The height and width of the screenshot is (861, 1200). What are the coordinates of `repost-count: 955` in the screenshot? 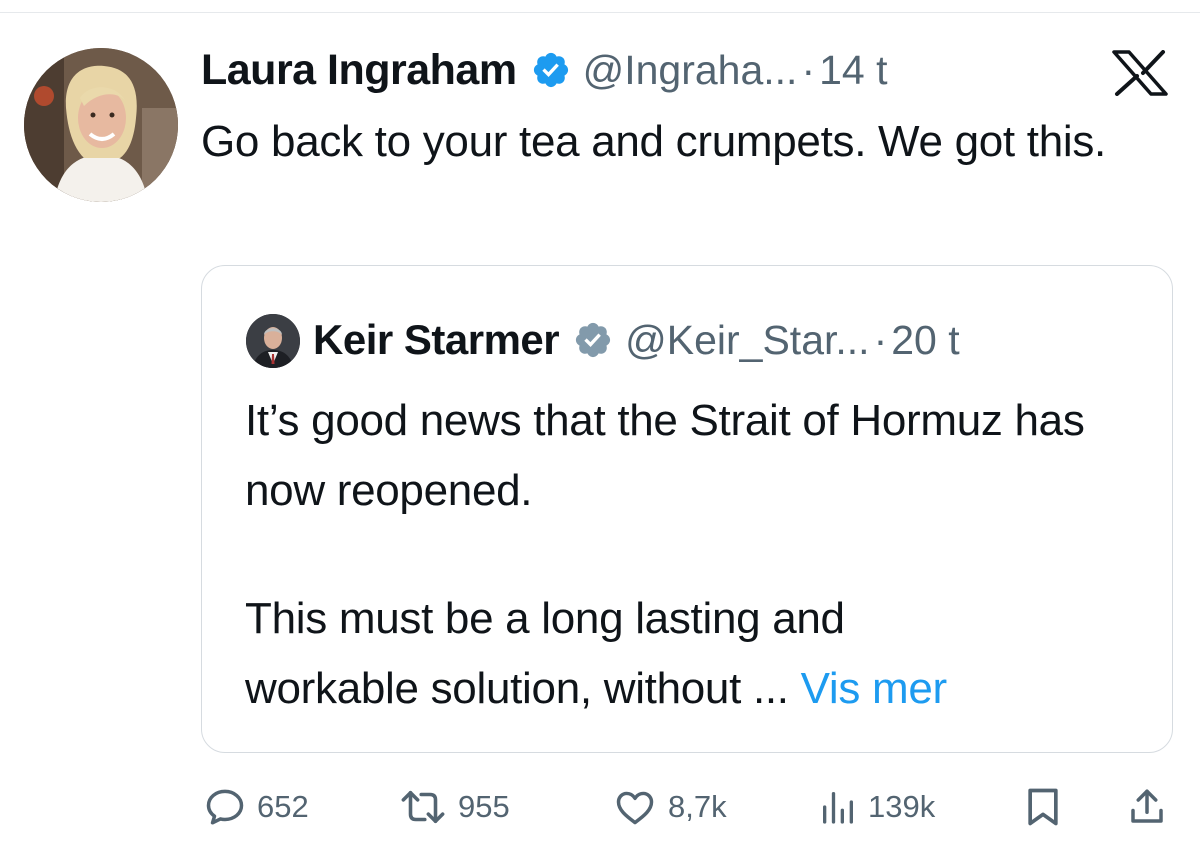 It's located at (484, 806).